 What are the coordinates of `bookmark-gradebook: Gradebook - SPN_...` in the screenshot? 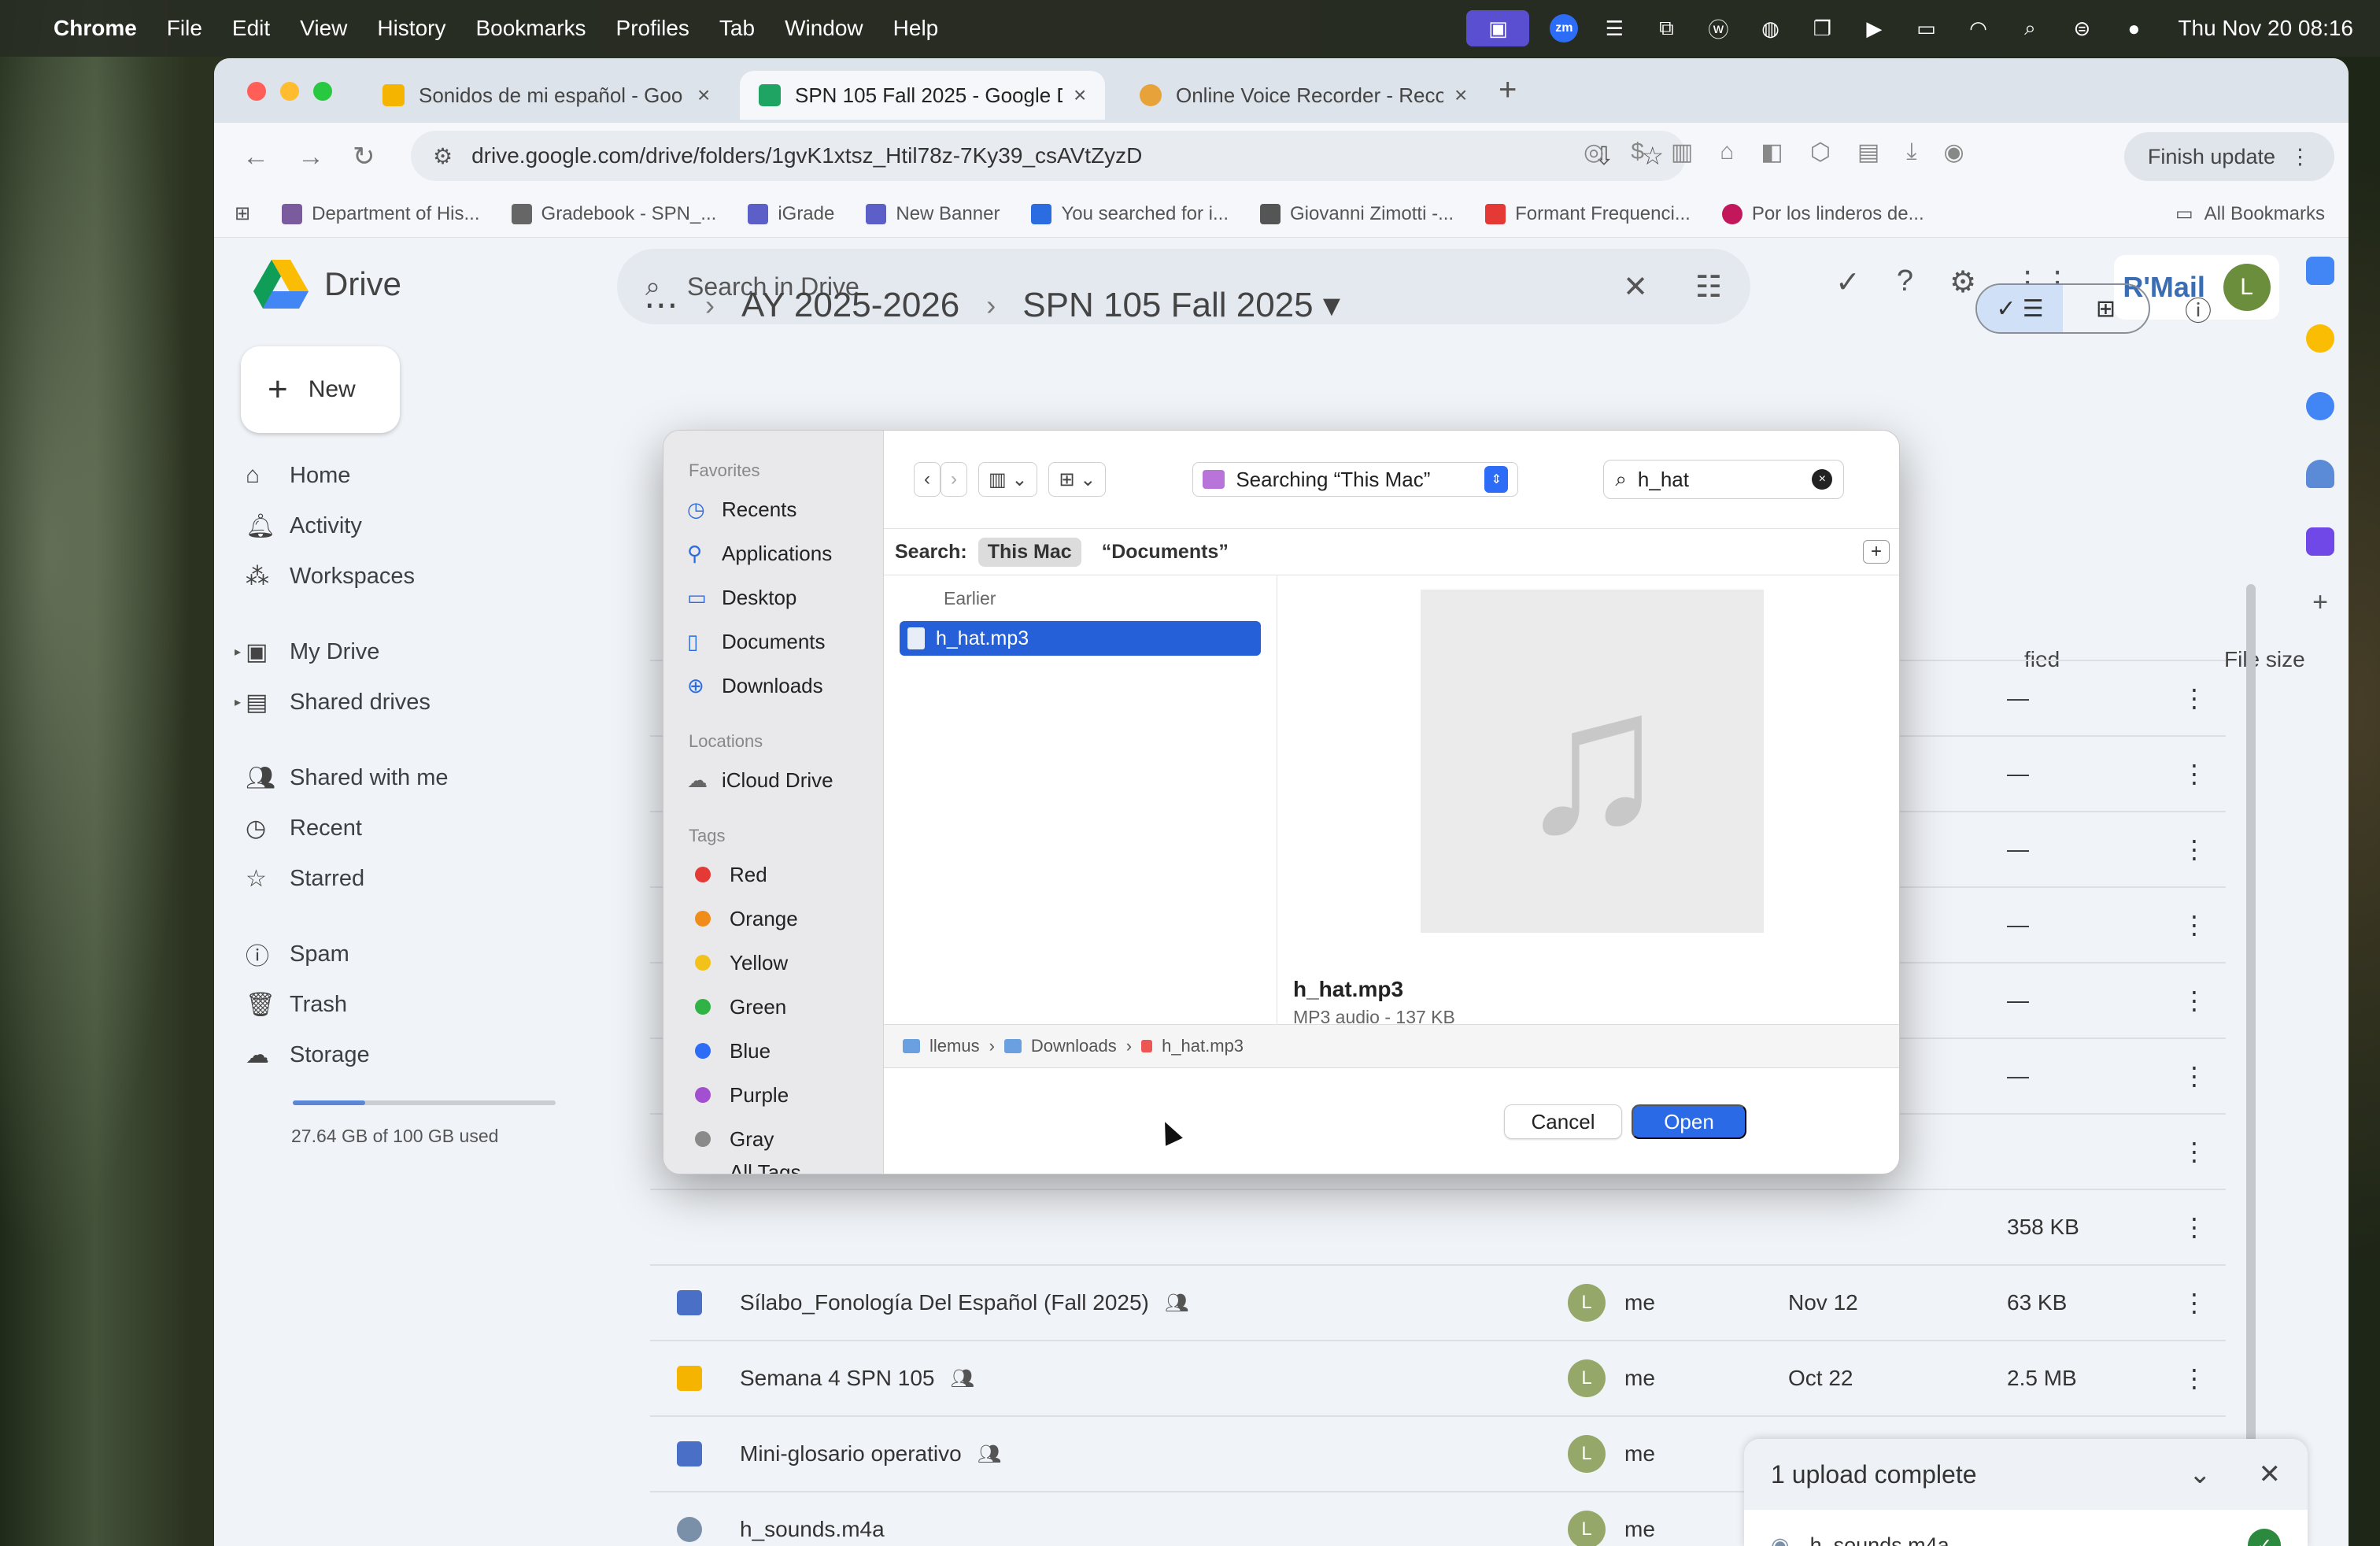 It's located at (613, 214).